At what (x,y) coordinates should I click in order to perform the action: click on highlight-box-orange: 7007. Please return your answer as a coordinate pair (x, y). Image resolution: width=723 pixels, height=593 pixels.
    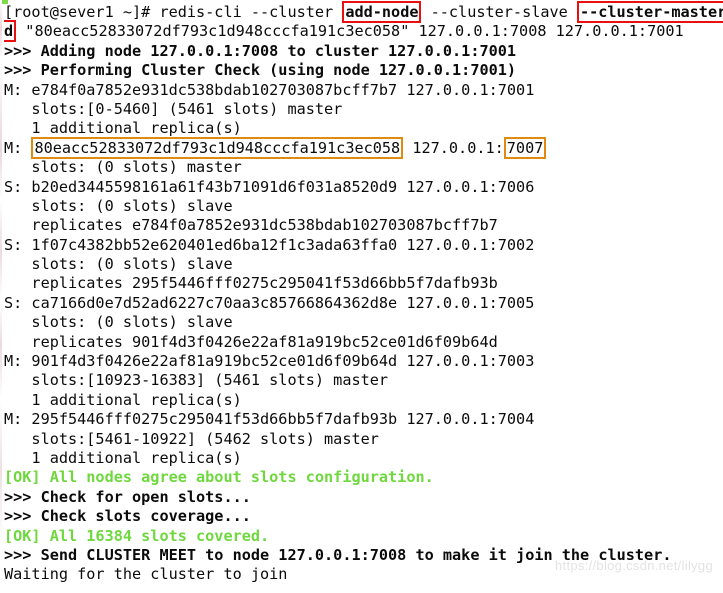
    Looking at the image, I should click on (525, 147).